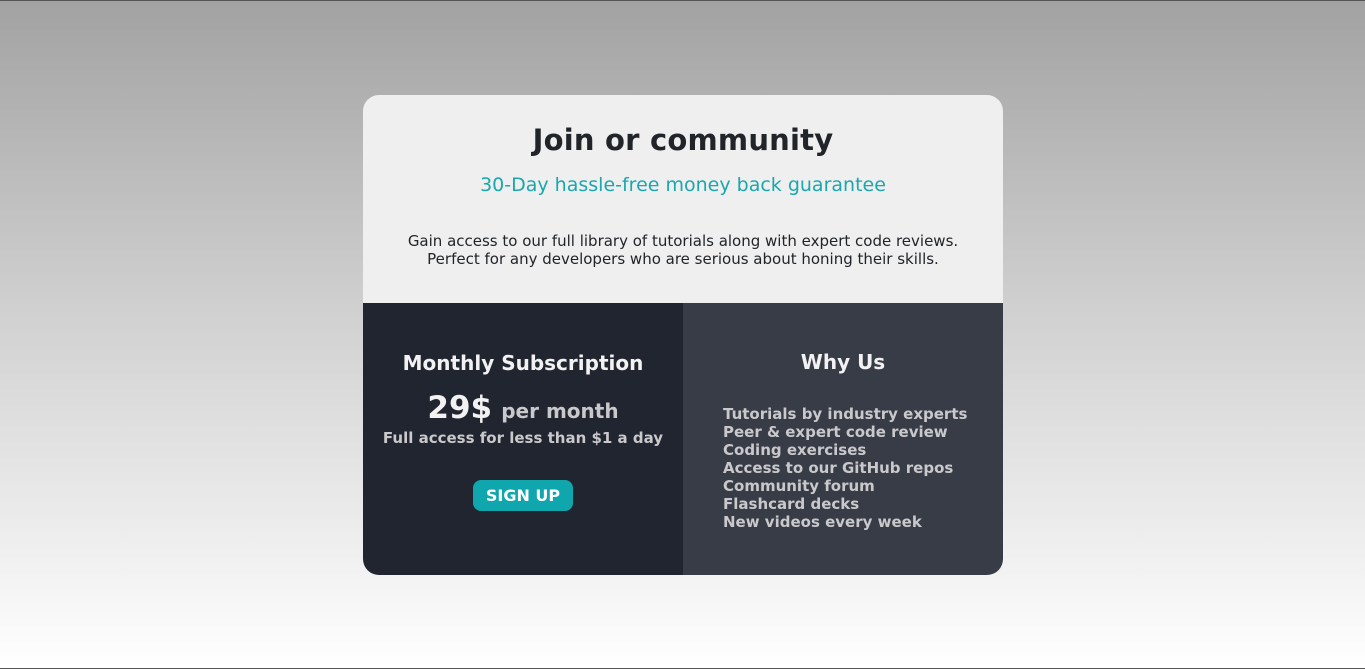 The image size is (1365, 669). Describe the element at coordinates (683, 140) in the screenshot. I see `page-title: Join or community` at that location.